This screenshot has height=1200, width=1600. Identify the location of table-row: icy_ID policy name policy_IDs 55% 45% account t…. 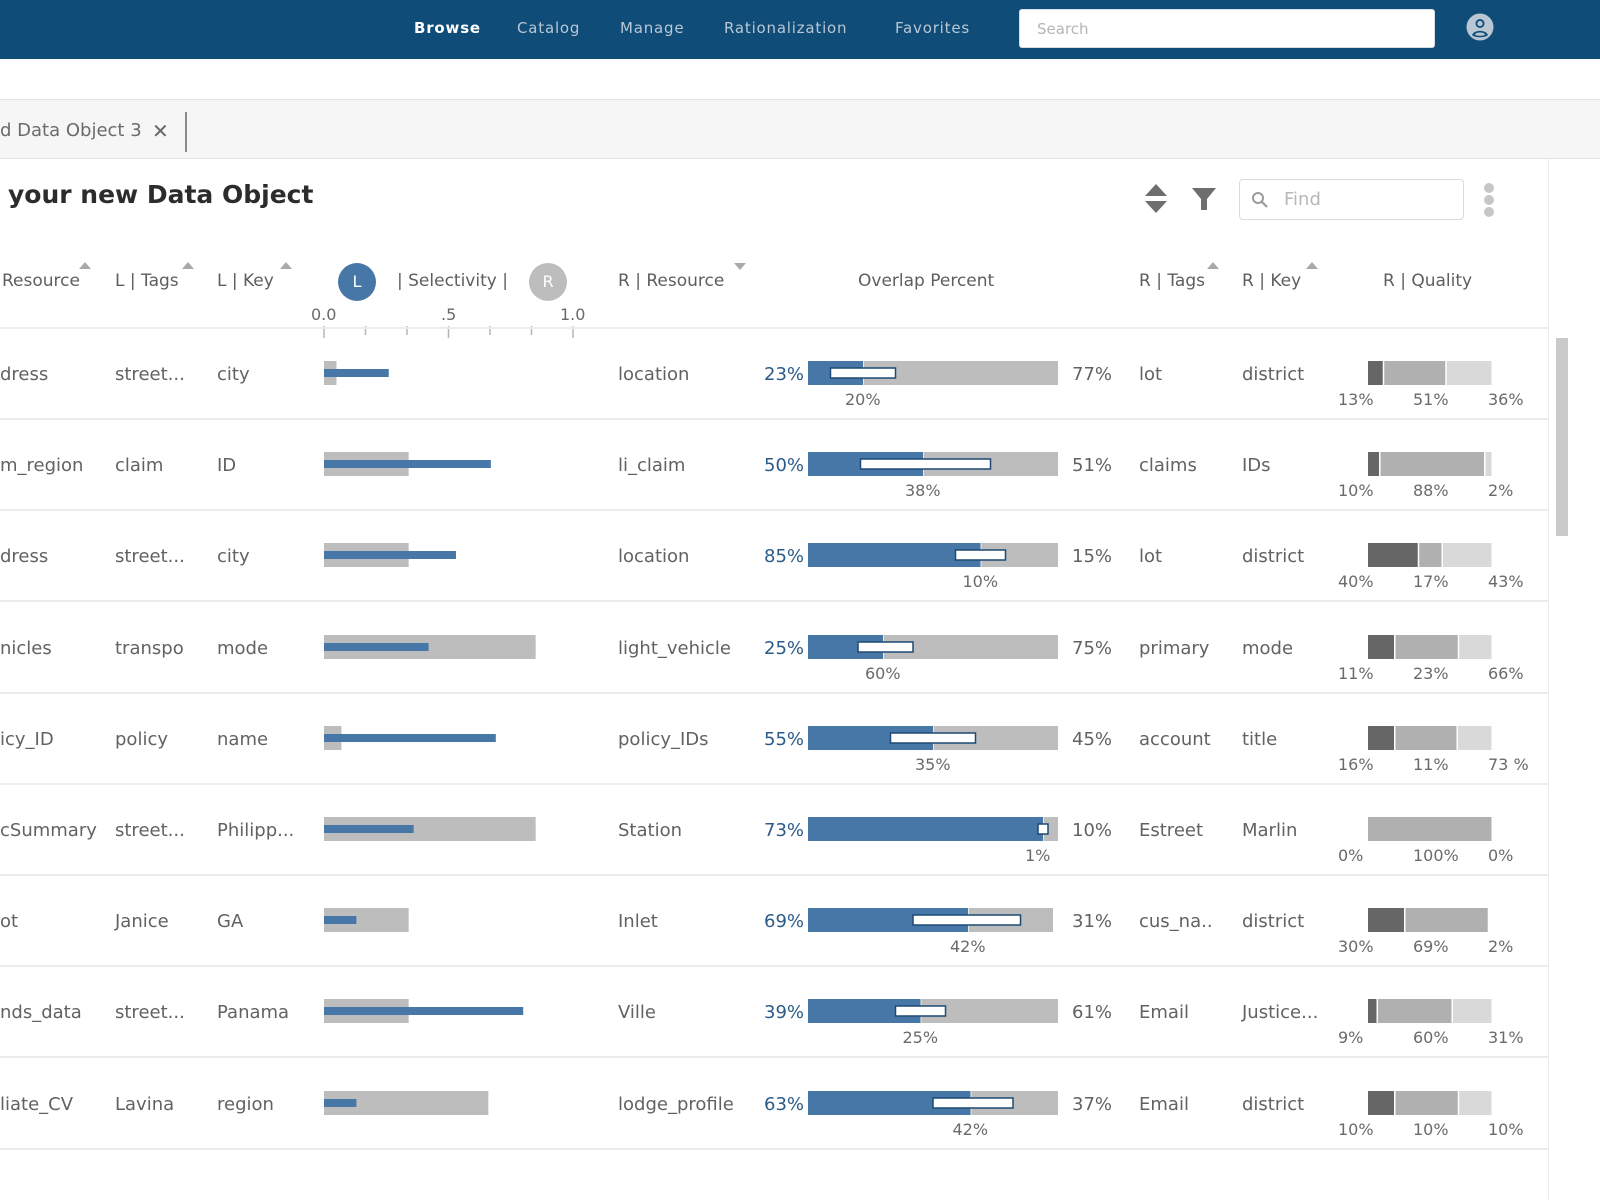
(774, 739).